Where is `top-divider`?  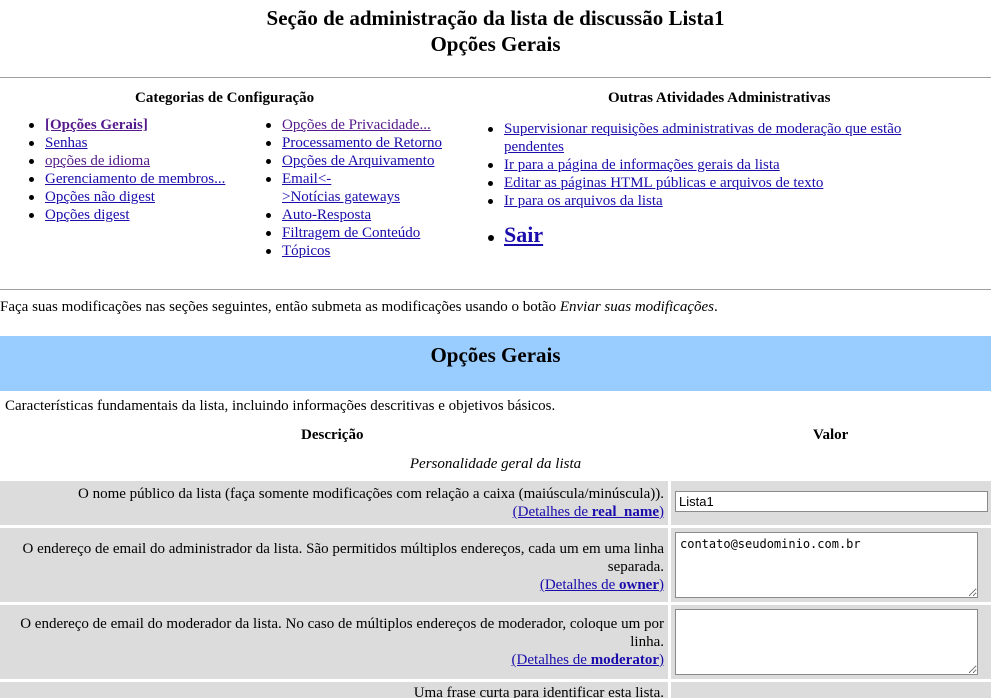 top-divider is located at coordinates (495, 77).